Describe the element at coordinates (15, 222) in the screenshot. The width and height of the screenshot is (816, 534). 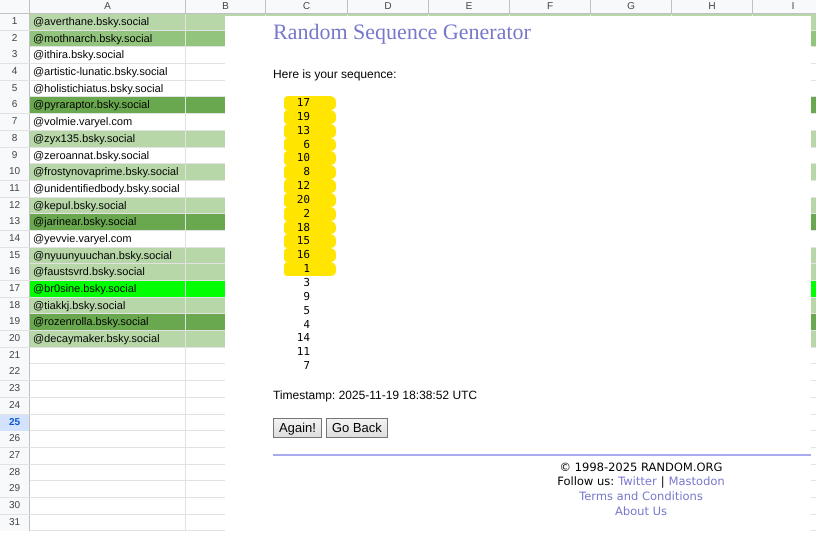
I see `row-header: 13` at that location.